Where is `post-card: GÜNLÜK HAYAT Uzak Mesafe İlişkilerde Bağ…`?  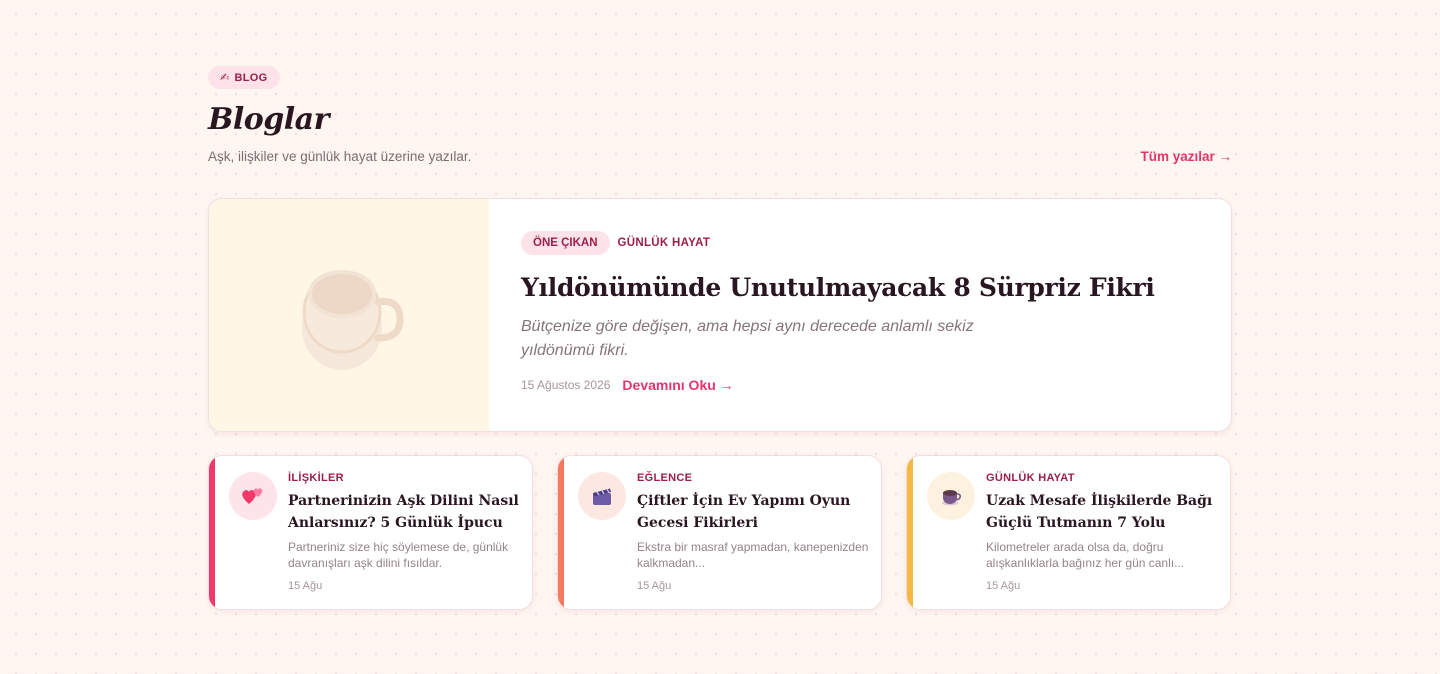
post-card: GÜNLÜK HAYAT Uzak Mesafe İlişkilerde Bağ… is located at coordinates (1068, 532).